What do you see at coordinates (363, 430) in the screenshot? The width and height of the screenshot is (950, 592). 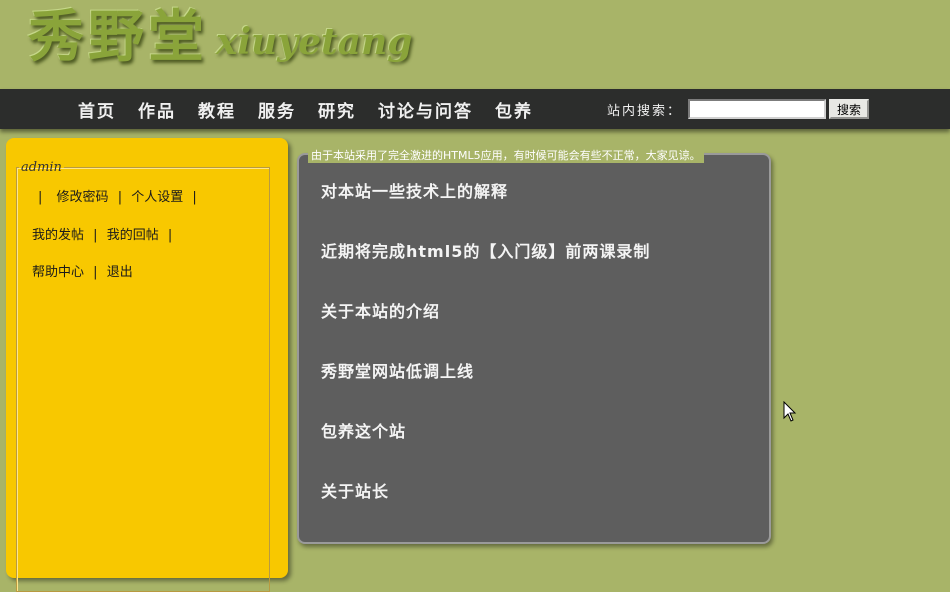 I see `article-link: 包养这个站` at bounding box center [363, 430].